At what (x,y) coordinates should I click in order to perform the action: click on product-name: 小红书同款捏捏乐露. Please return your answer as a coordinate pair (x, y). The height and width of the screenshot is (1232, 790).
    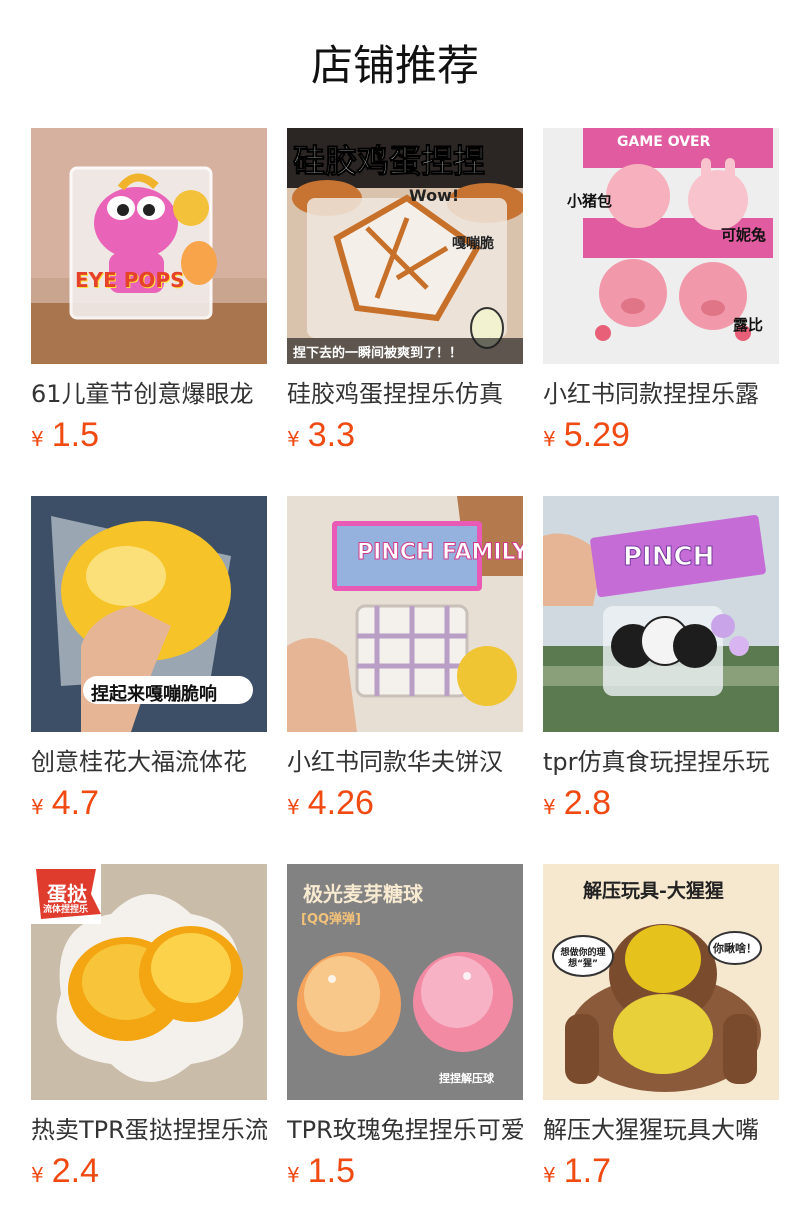
    Looking at the image, I should click on (661, 394).